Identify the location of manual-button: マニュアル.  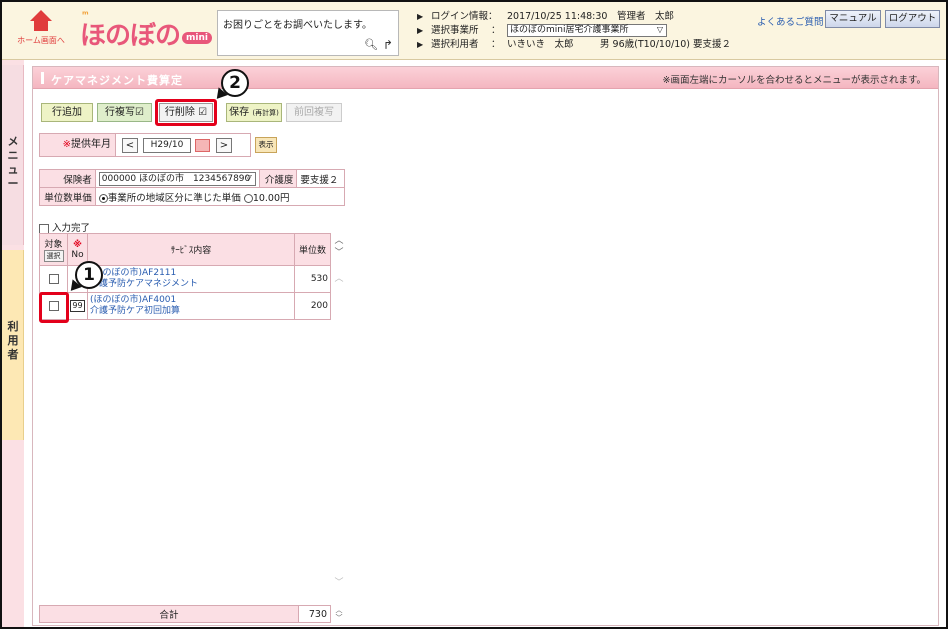
(853, 19).